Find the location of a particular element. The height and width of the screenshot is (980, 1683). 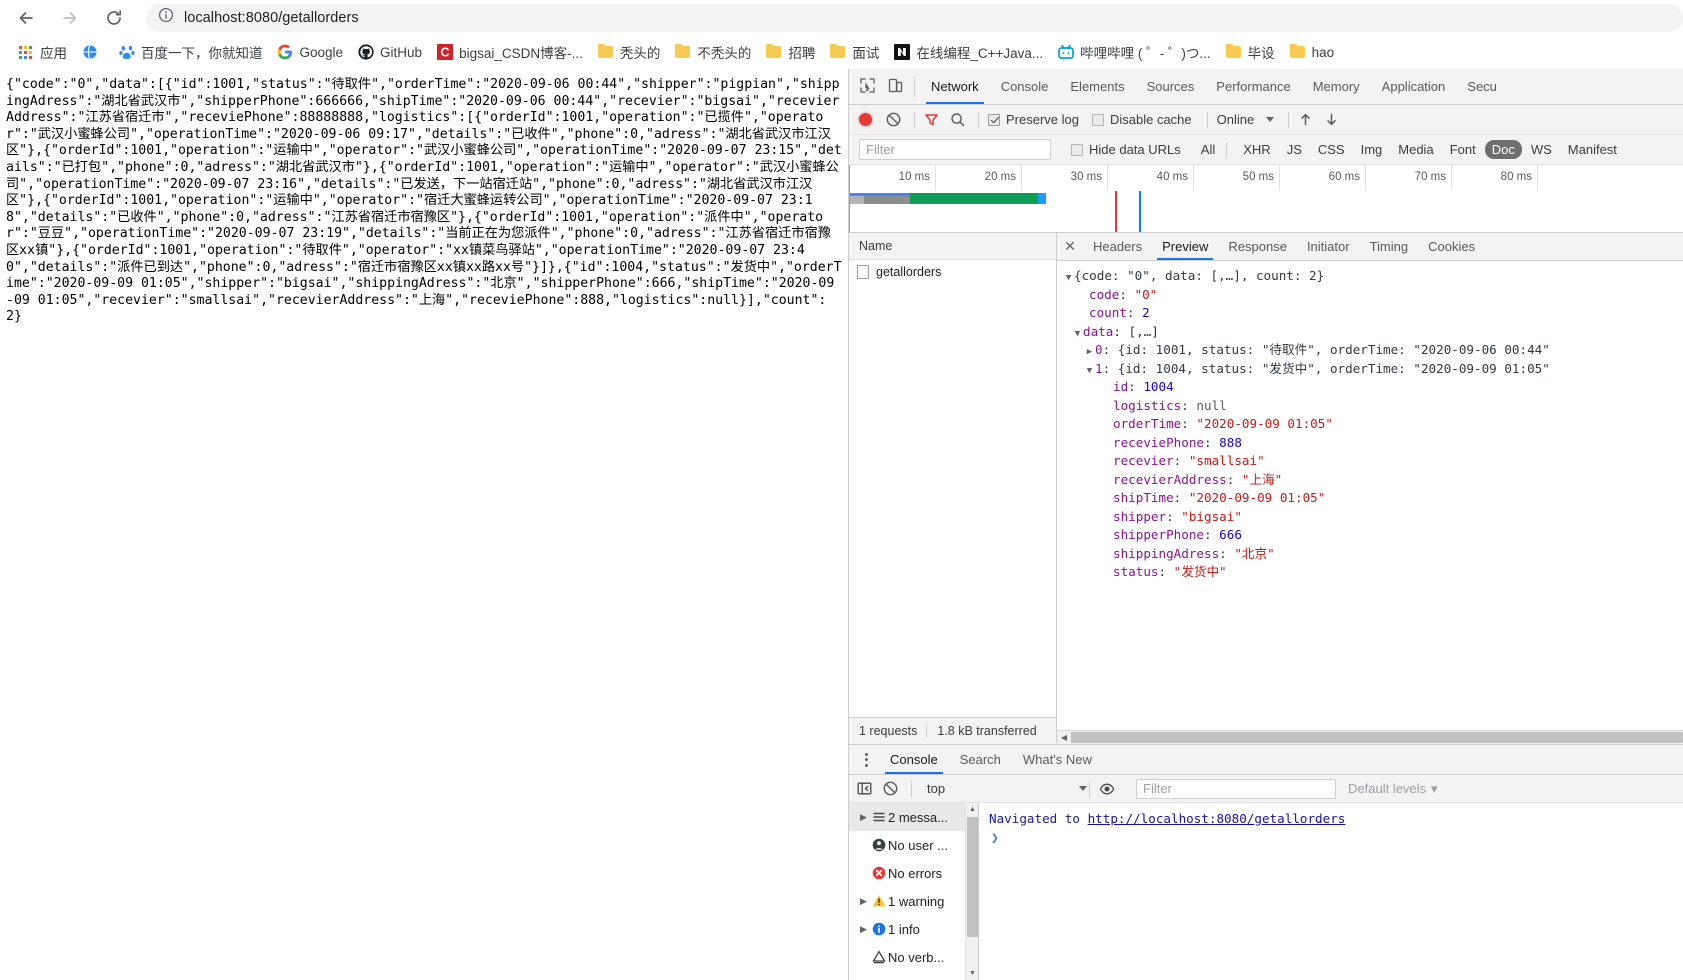

filter-type-img: Img is located at coordinates (1372, 149).